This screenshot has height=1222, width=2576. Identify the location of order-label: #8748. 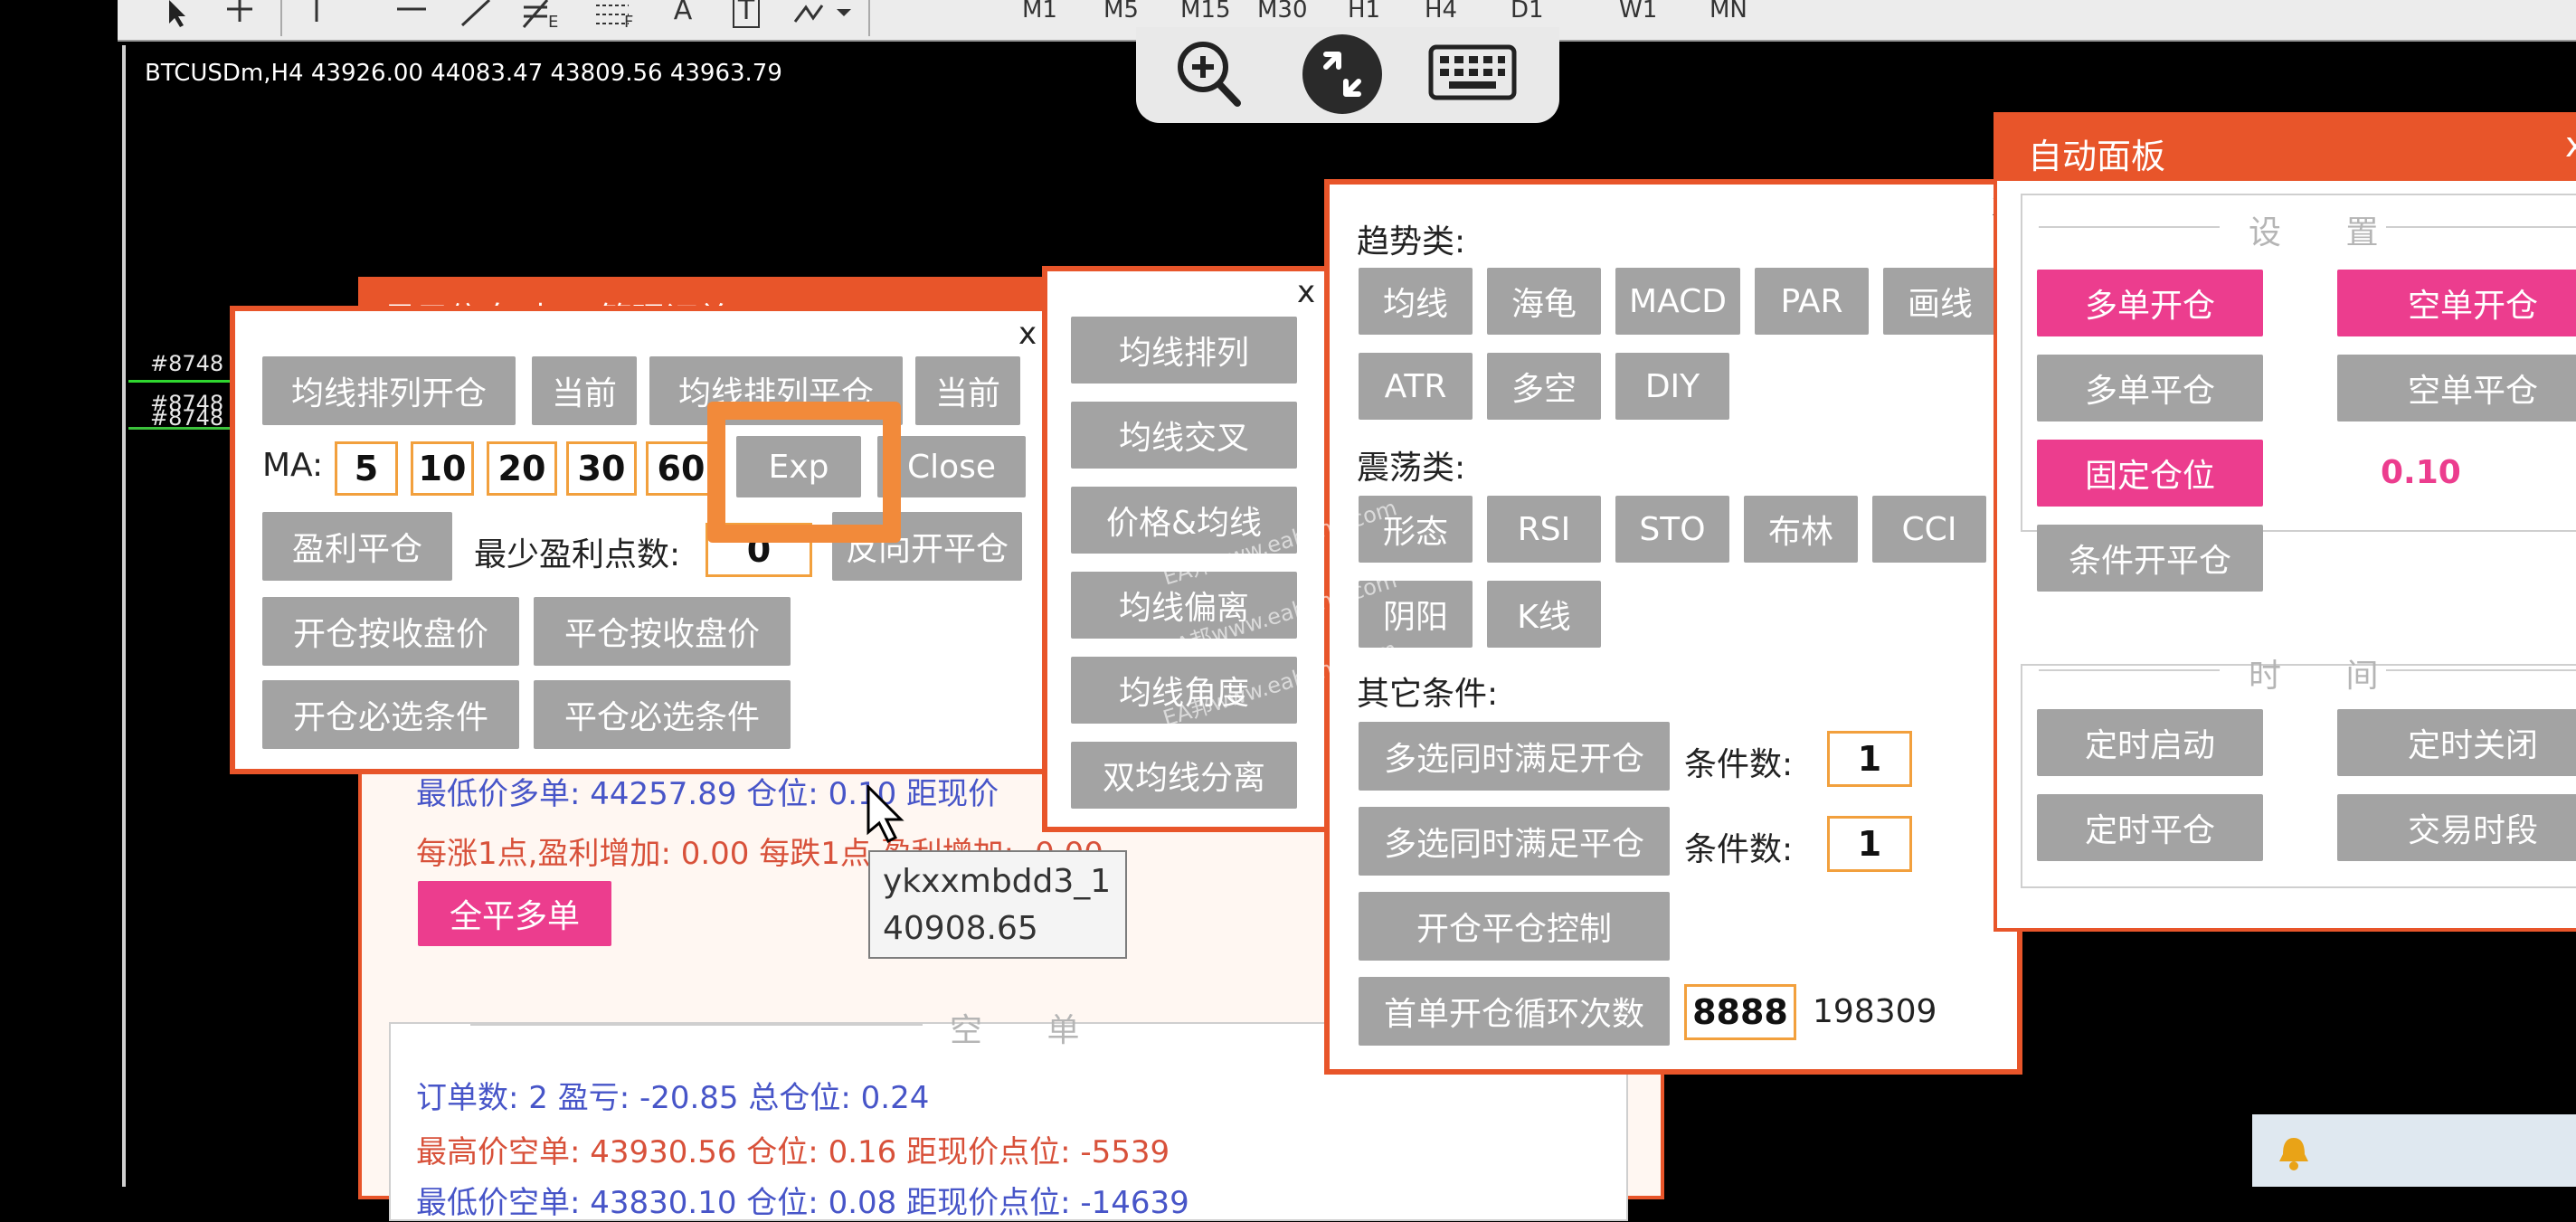
(187, 363).